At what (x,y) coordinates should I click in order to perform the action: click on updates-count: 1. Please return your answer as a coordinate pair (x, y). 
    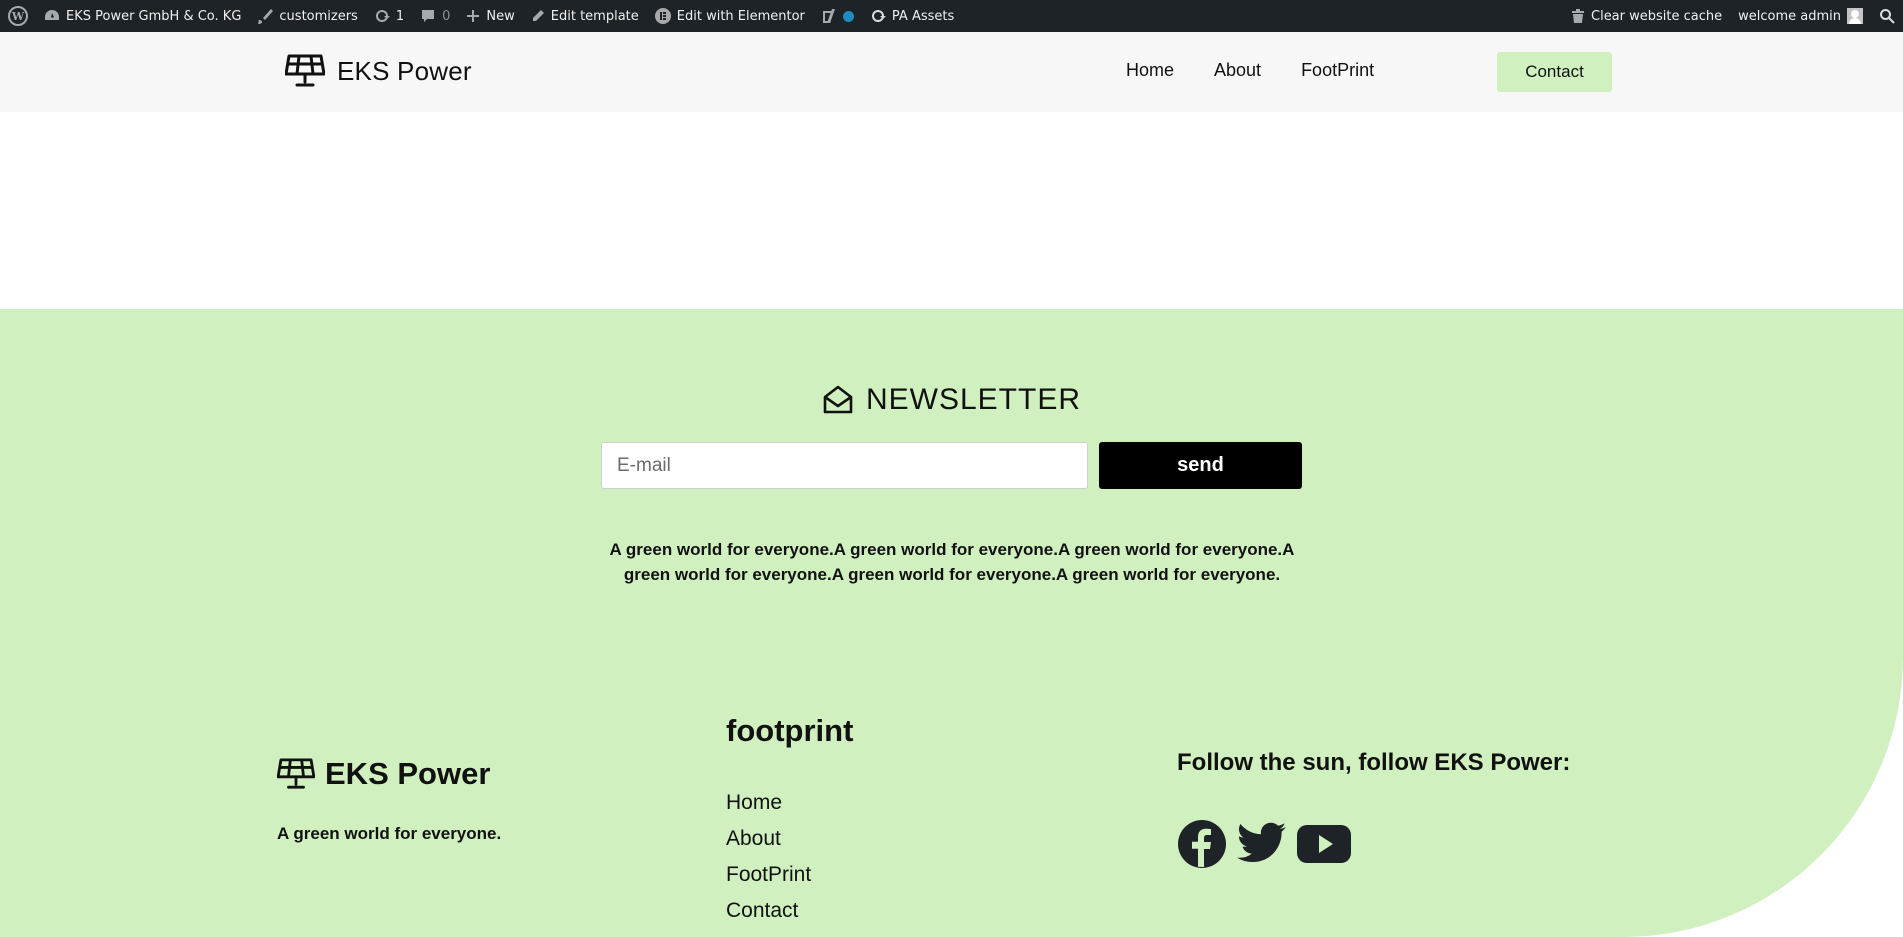
    Looking at the image, I should click on (400, 16).